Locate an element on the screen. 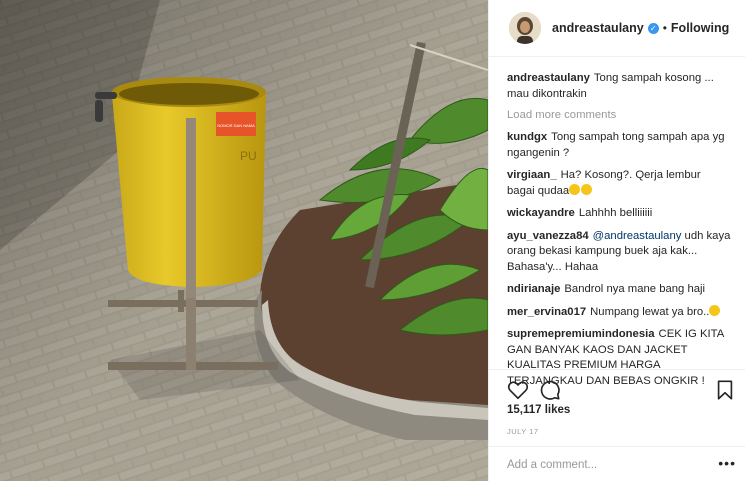 This screenshot has width=745, height=481. heart-icon is located at coordinates (518, 390).